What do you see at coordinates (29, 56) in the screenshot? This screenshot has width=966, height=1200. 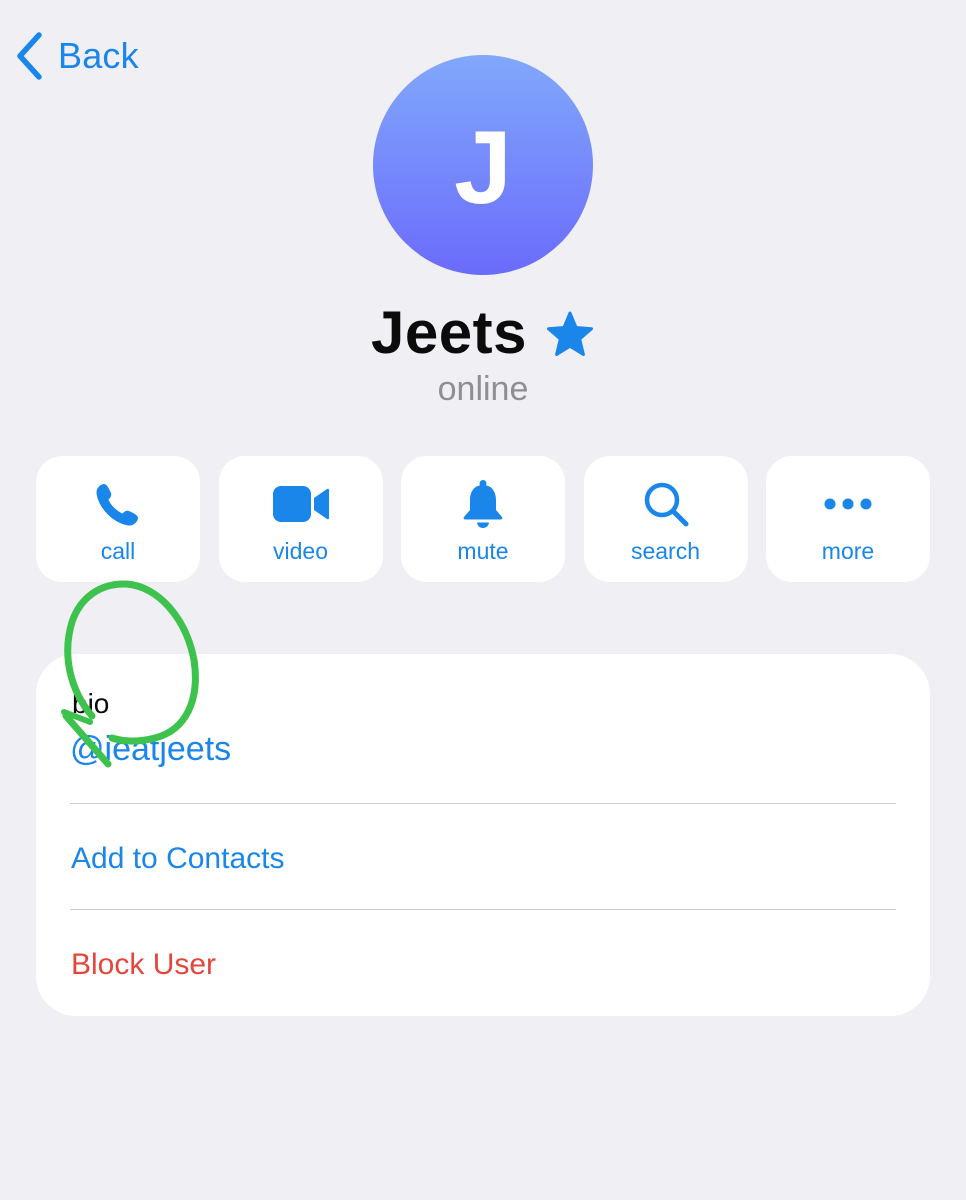 I see `chevron-left-icon` at bounding box center [29, 56].